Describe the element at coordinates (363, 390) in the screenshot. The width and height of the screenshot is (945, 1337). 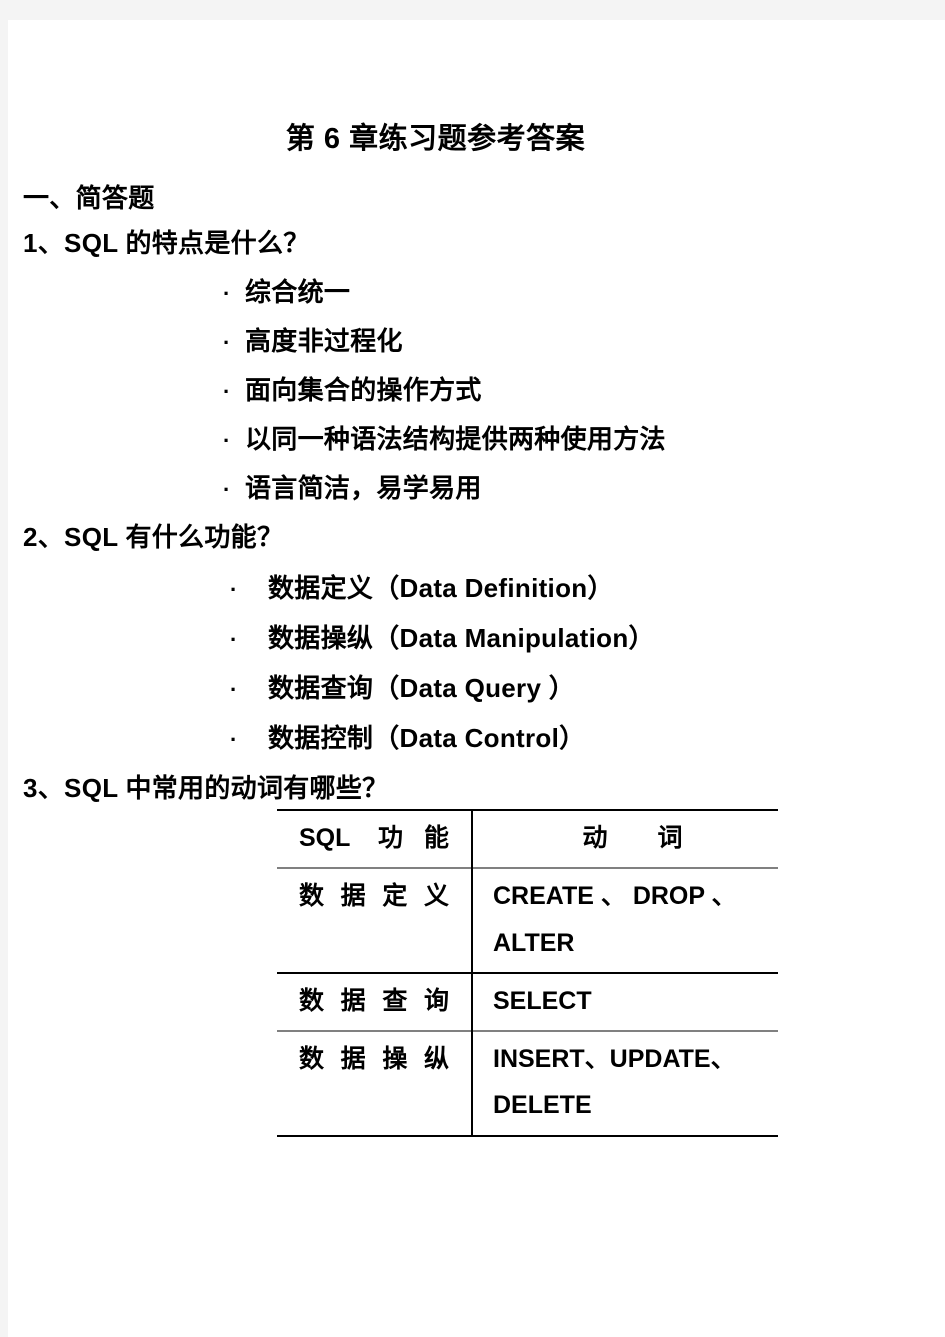
I see `list-item-label: 面向集合的操作方式` at that location.